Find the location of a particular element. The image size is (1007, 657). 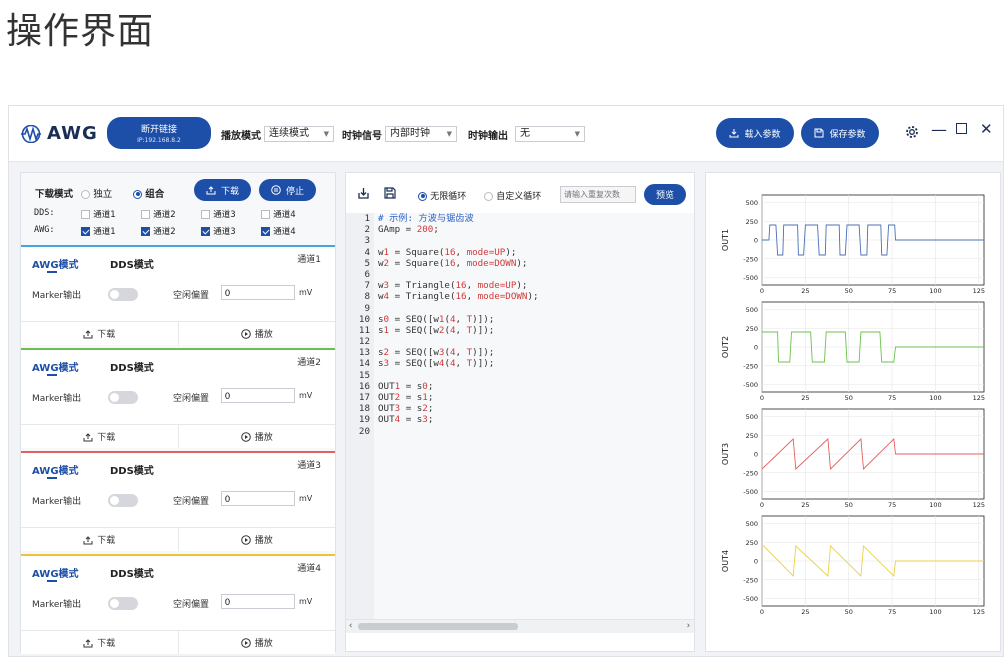

line-number: 9 is located at coordinates (367, 308).